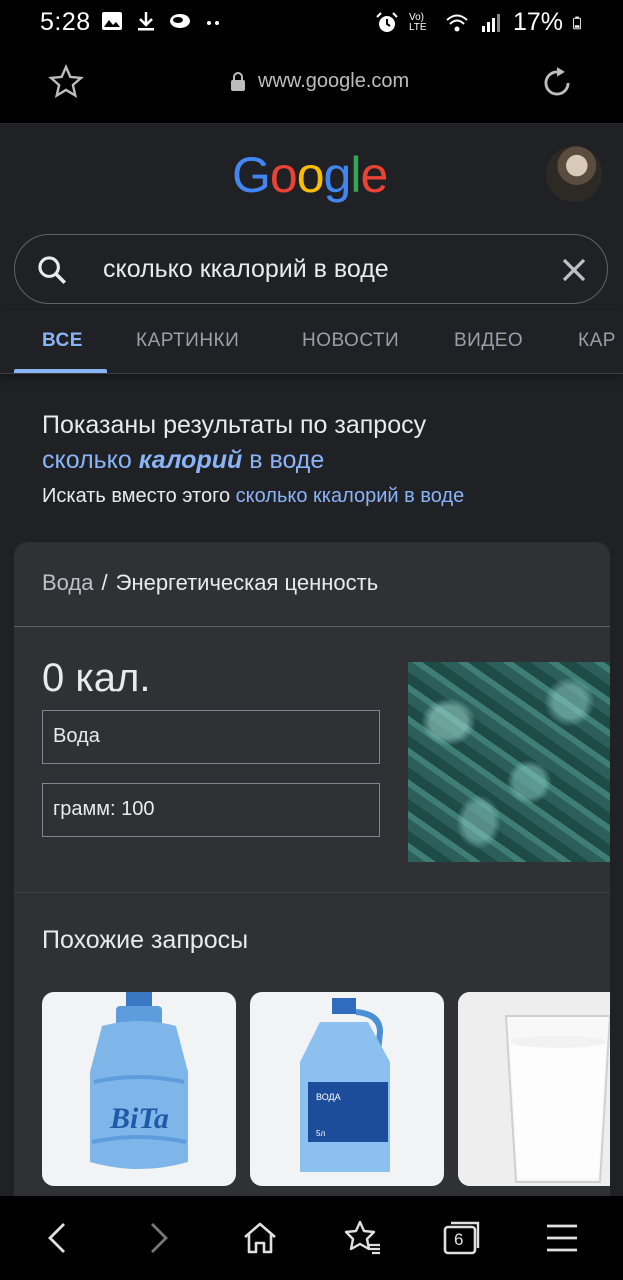 This screenshot has width=623, height=1280. What do you see at coordinates (334, 81) in the screenshot?
I see `url-text: www.google.com` at bounding box center [334, 81].